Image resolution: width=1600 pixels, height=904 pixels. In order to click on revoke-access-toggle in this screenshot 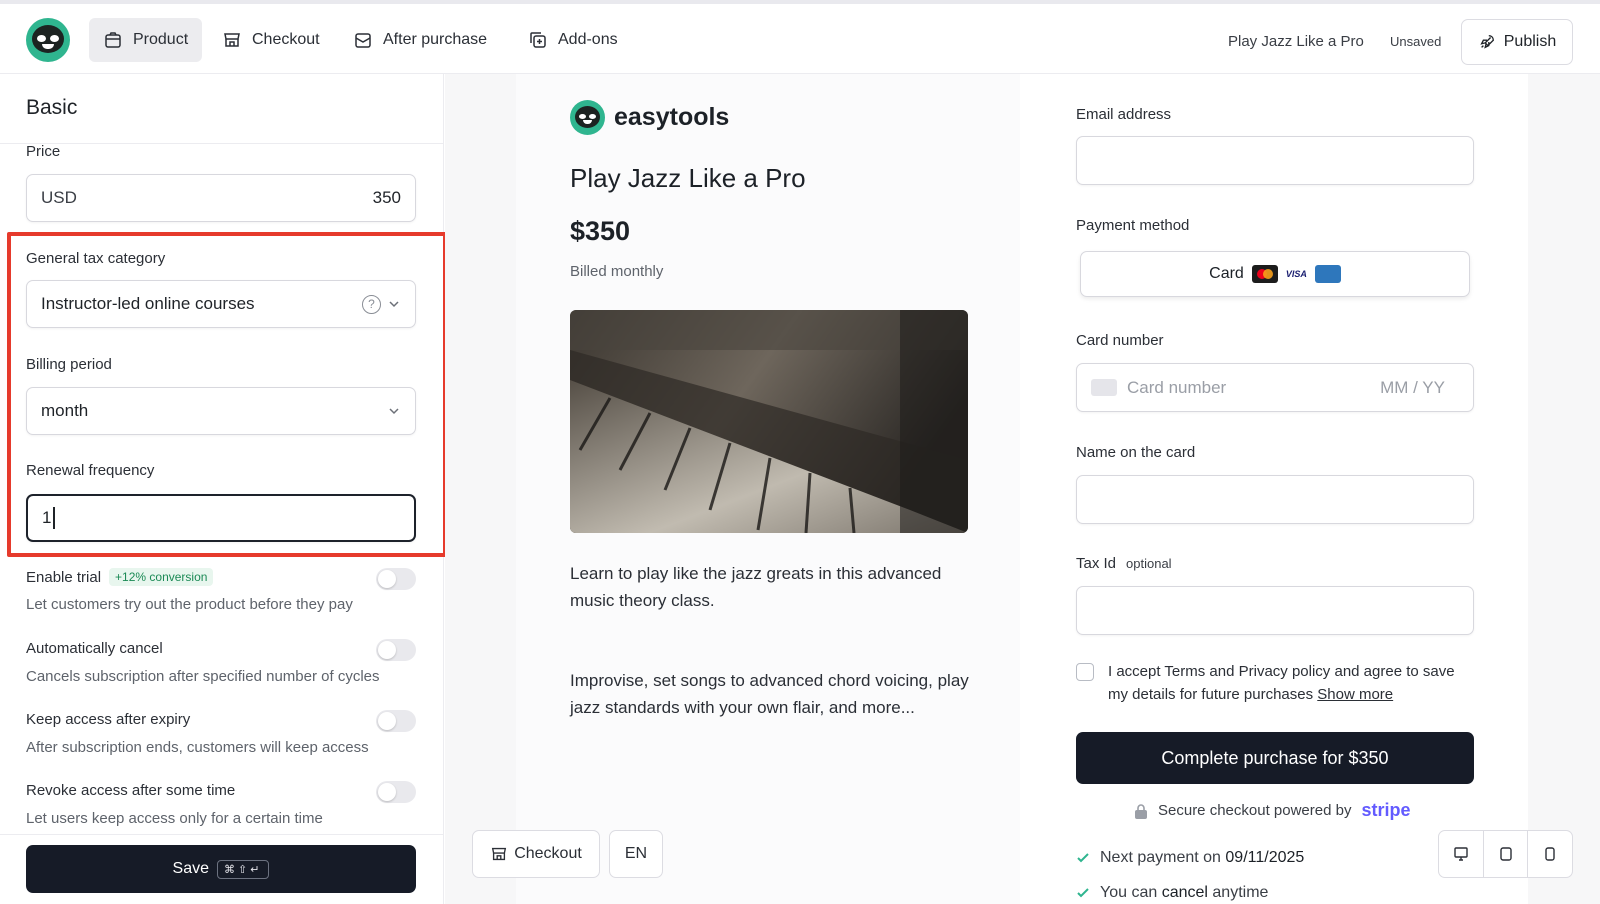, I will do `click(396, 792)`.